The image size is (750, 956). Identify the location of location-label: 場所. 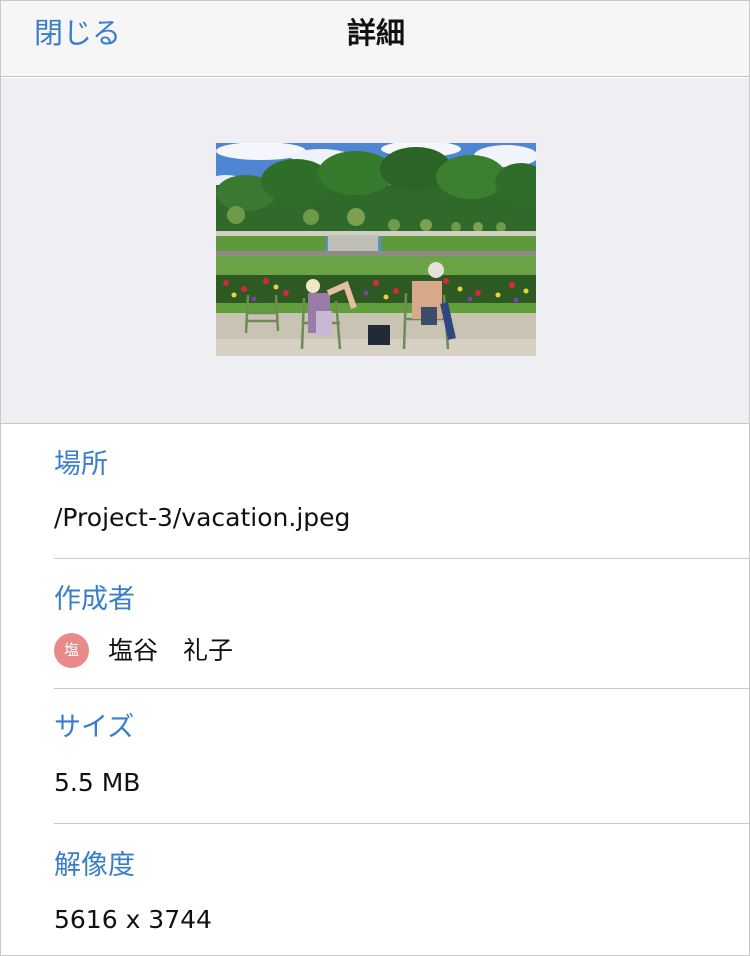
(81, 464).